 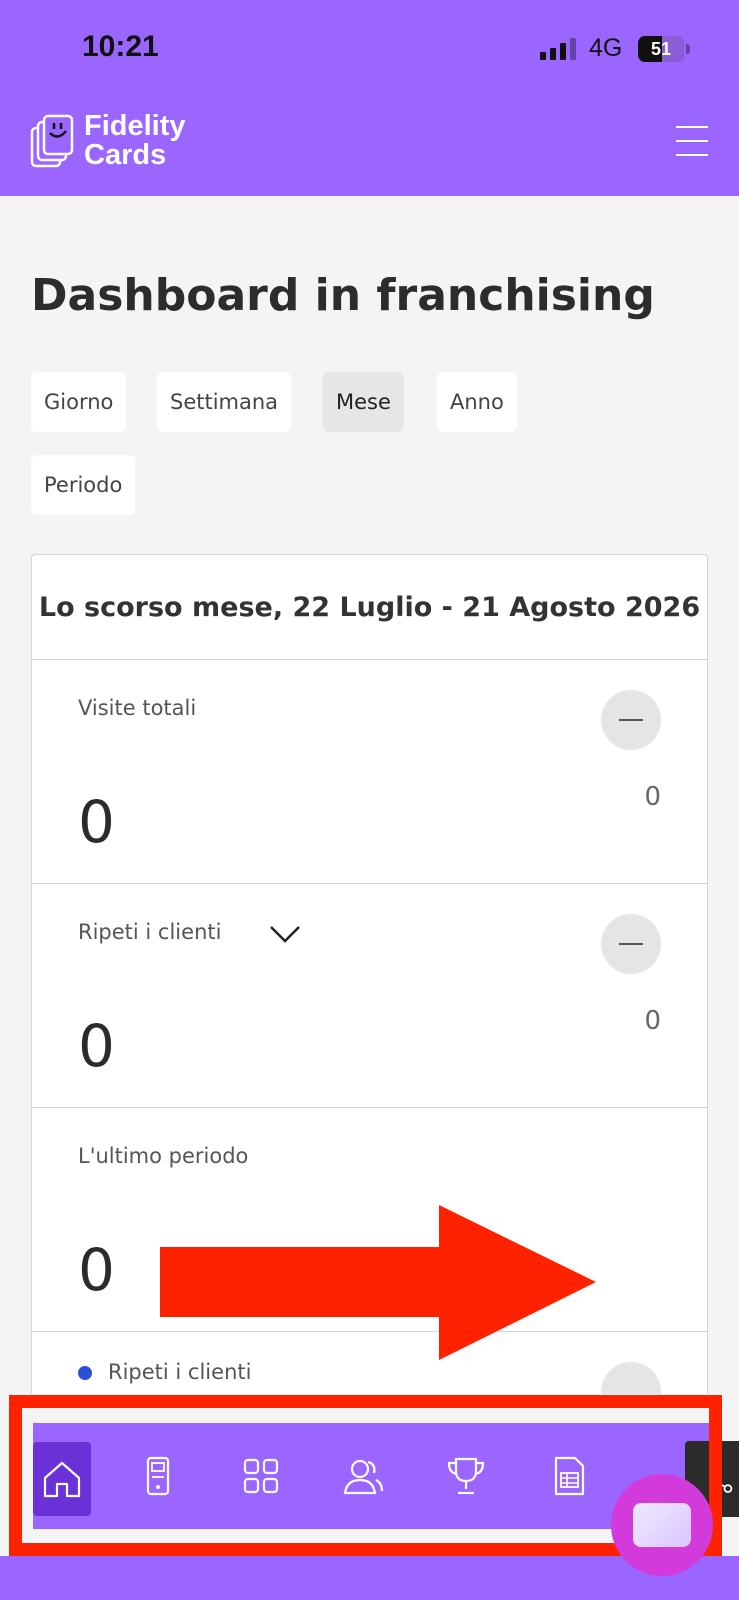 I want to click on trophy-icon, so click(x=466, y=1476).